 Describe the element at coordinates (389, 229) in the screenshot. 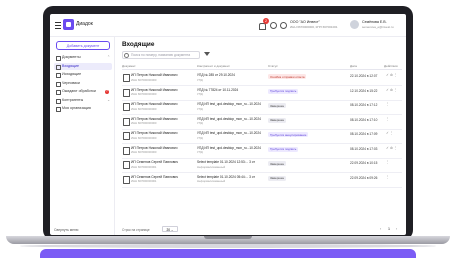

I see `pager-current-page: 1` at that location.